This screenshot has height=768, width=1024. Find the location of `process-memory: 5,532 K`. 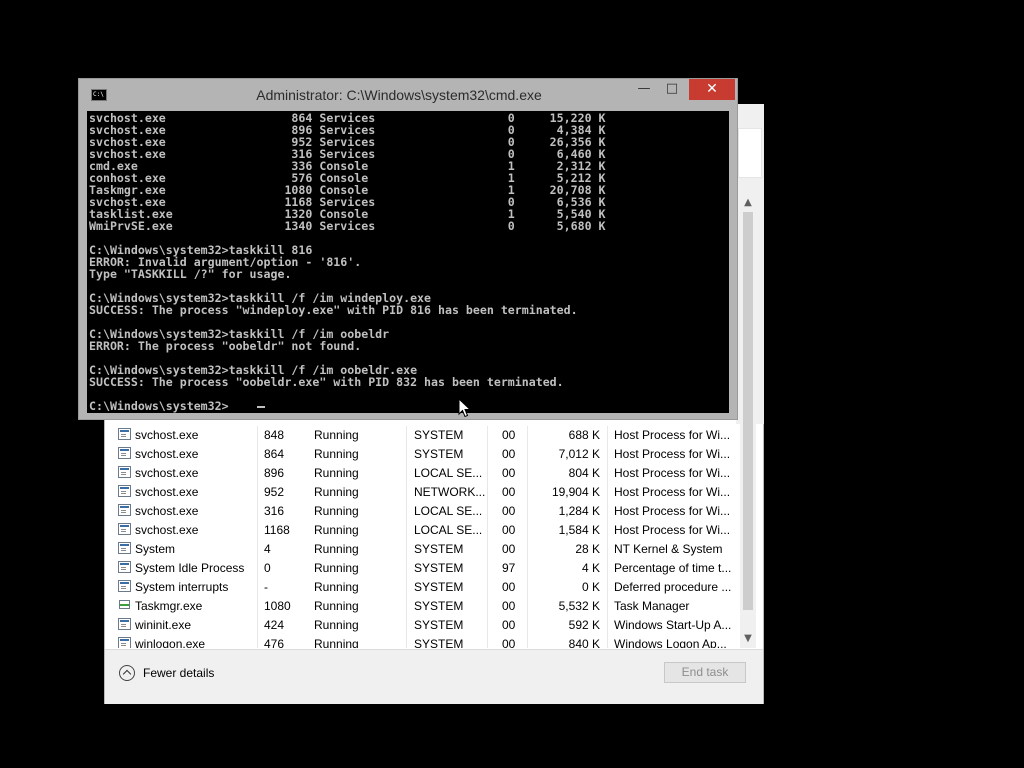

process-memory: 5,532 K is located at coordinates (579, 606).